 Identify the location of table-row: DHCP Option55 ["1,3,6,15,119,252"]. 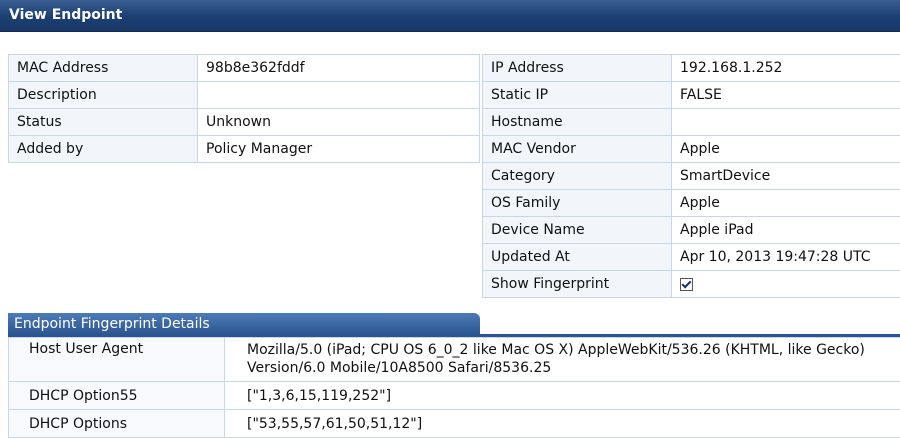
(454, 395).